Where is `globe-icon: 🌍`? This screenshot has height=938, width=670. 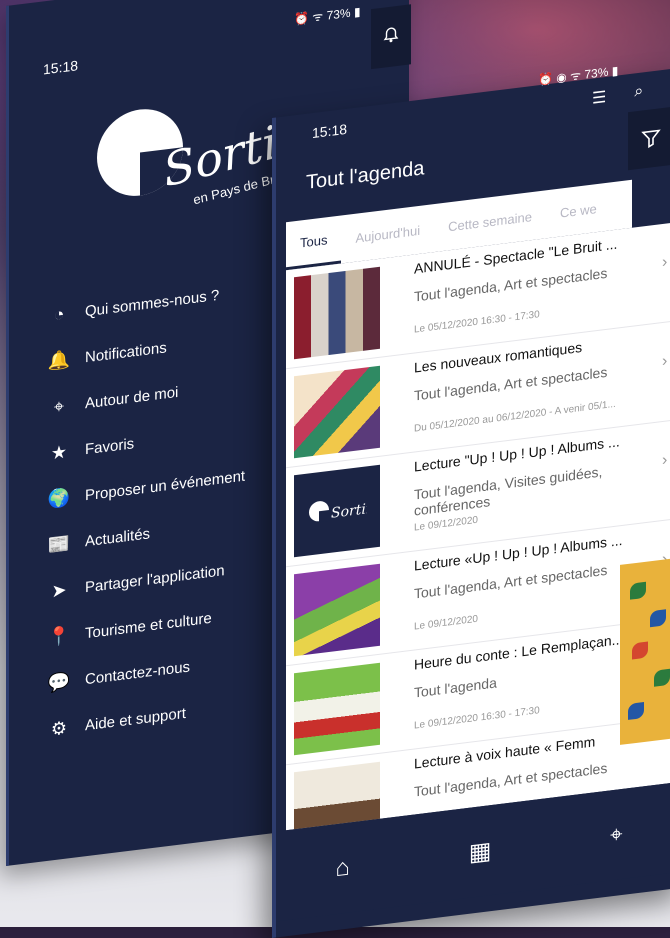
globe-icon: 🌍 is located at coordinates (59, 498).